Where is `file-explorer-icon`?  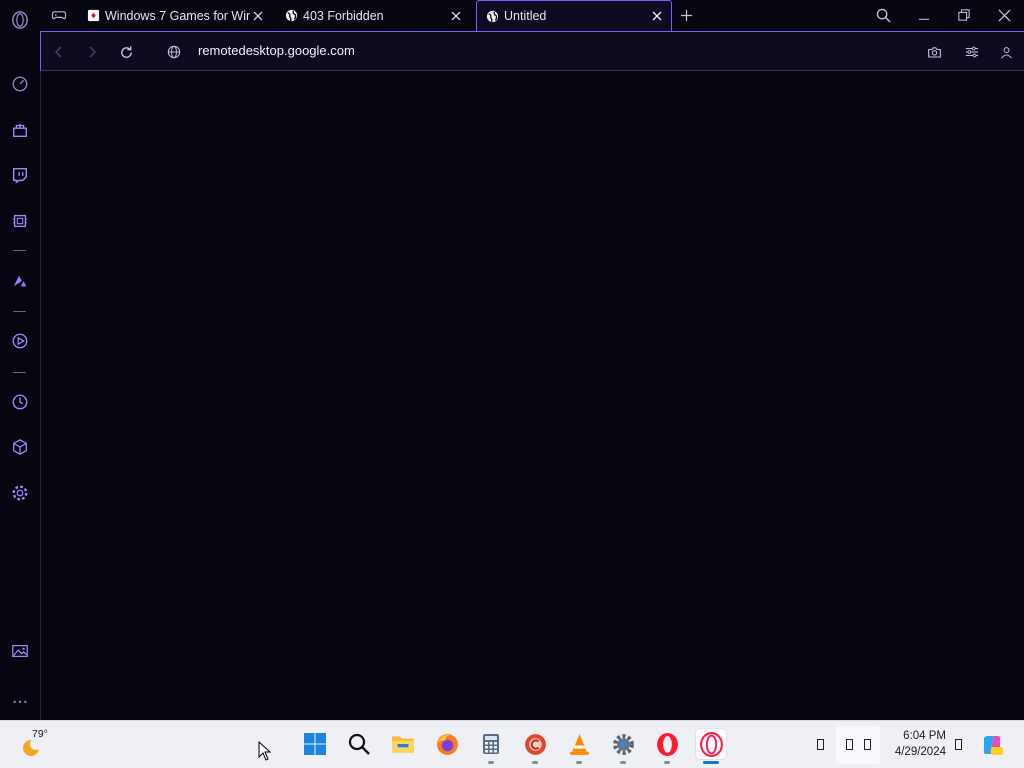 file-explorer-icon is located at coordinates (403, 744).